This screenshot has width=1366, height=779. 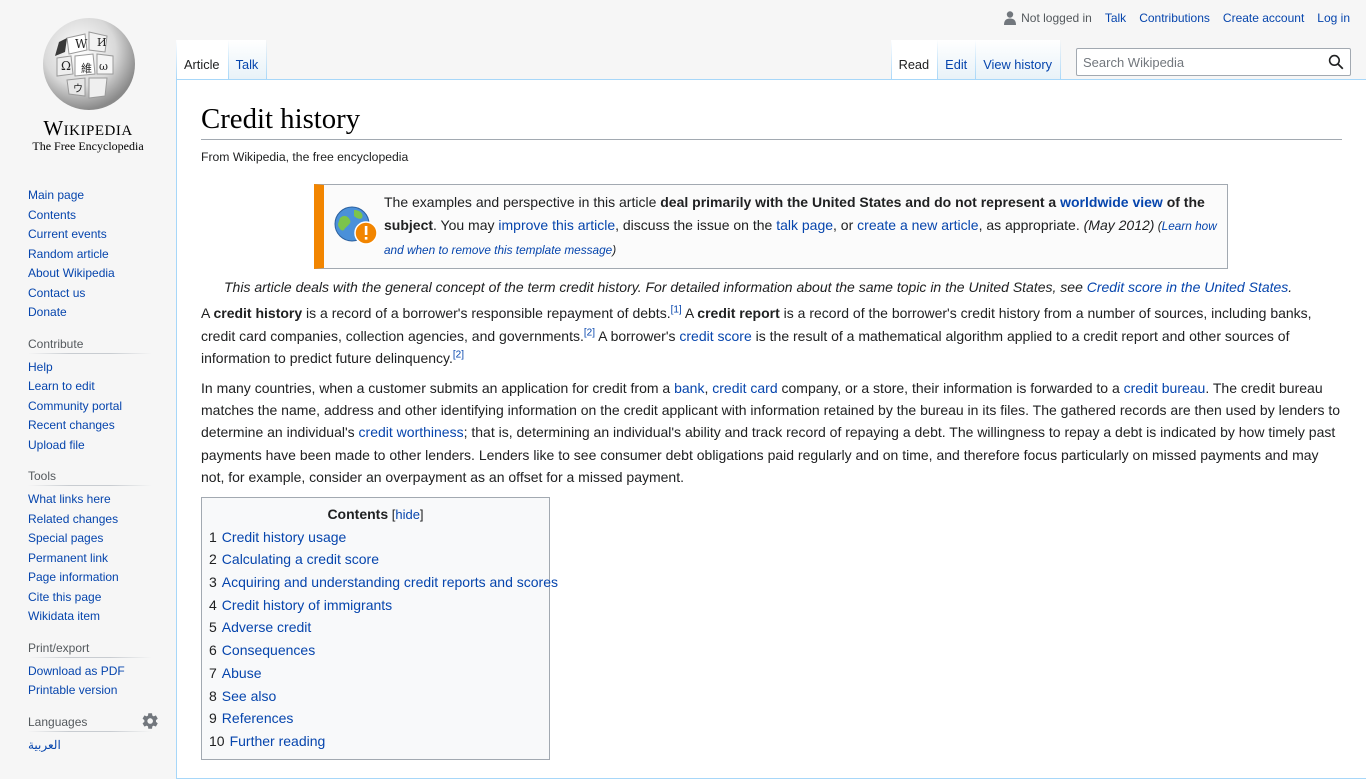 What do you see at coordinates (1174, 18) in the screenshot?
I see `contributions-link: Contributions` at bounding box center [1174, 18].